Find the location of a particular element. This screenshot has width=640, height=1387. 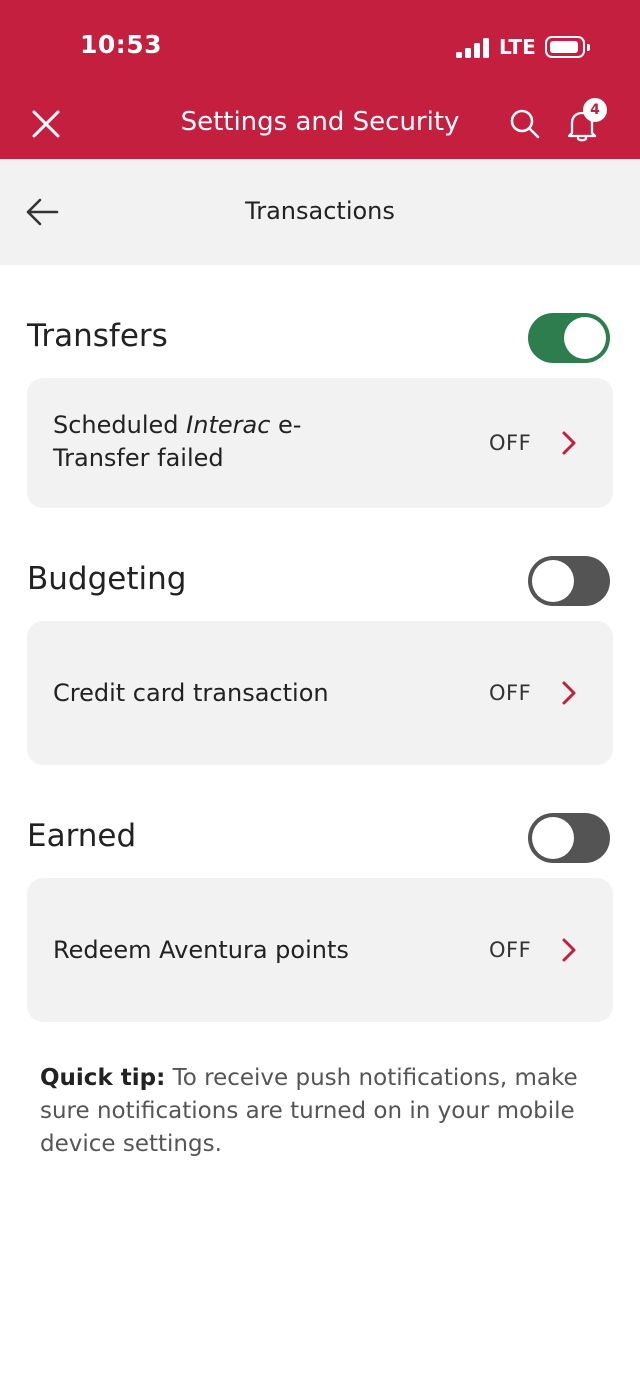

setting-item-interac-transfer-failed: Scheduled Interac e- Transfer failed OFF is located at coordinates (320, 443).